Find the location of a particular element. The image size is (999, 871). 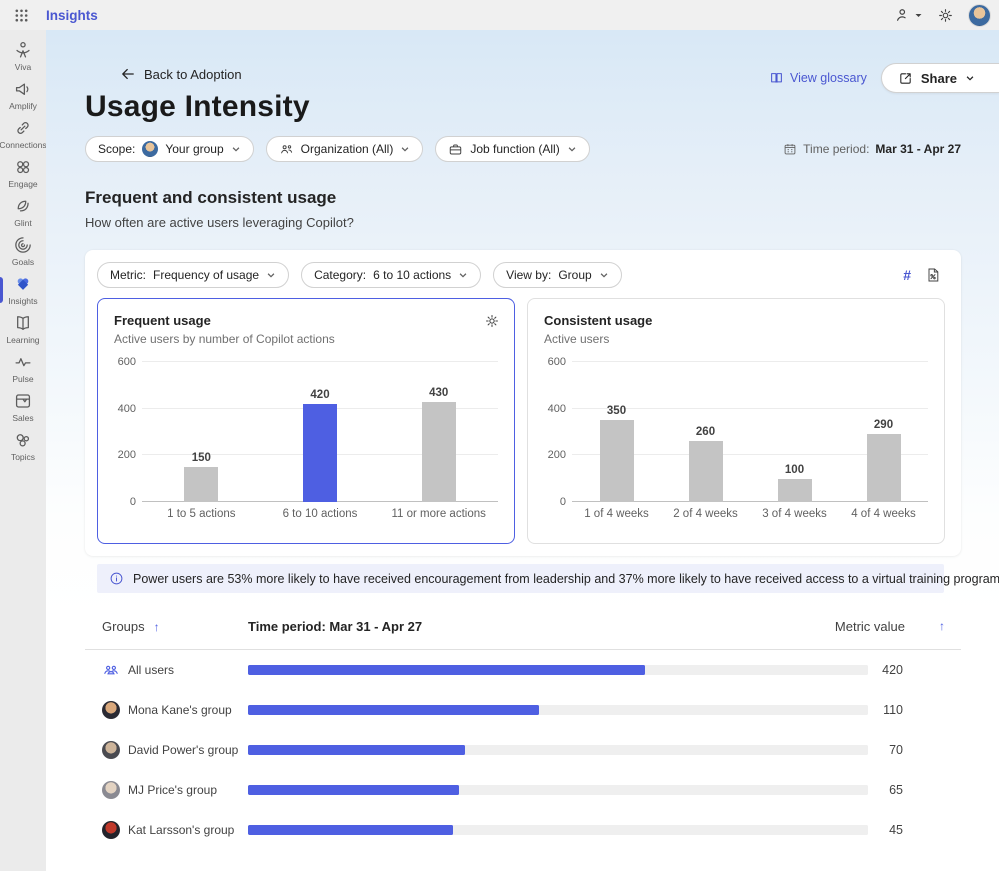

table-row-mj-price-s-group: MJ Price's group 65 is located at coordinates (523, 790).